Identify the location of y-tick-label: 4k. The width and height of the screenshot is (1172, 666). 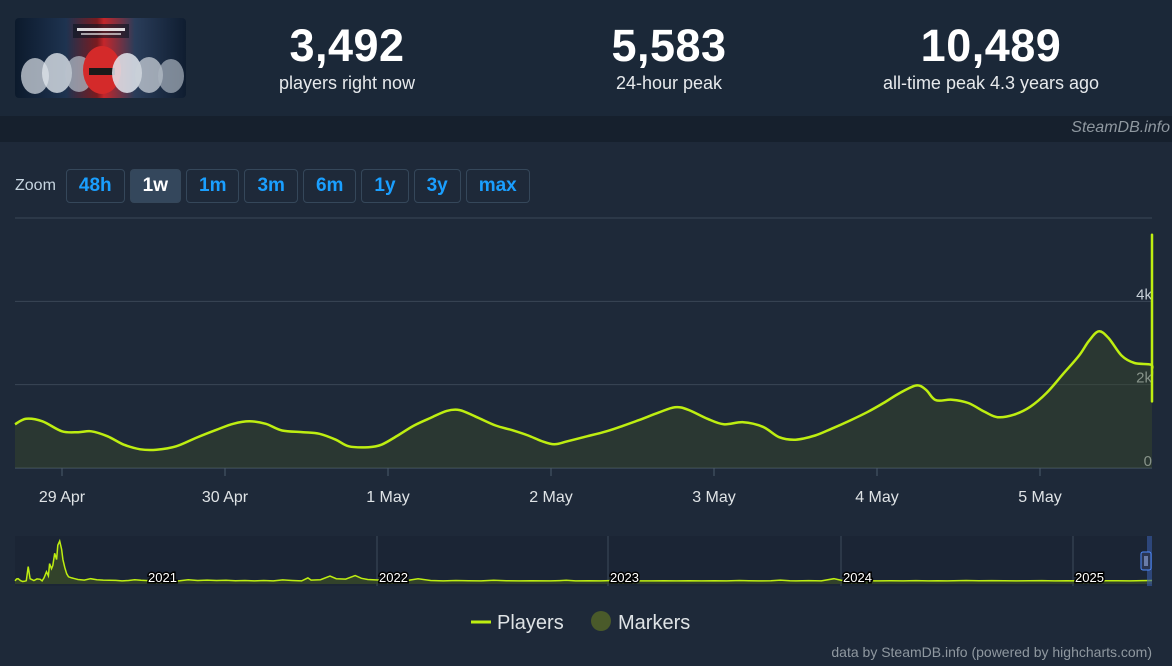
(1144, 294).